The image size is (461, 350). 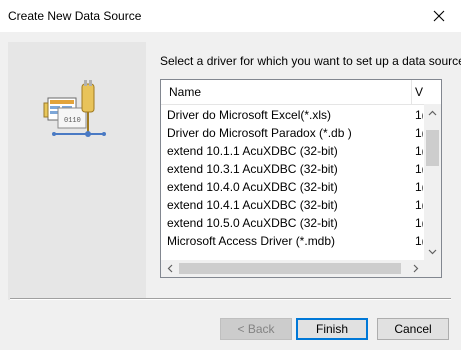 I want to click on list-item: Driver do Microsoft Paradox (*.db ) 1(, so click(x=293, y=133).